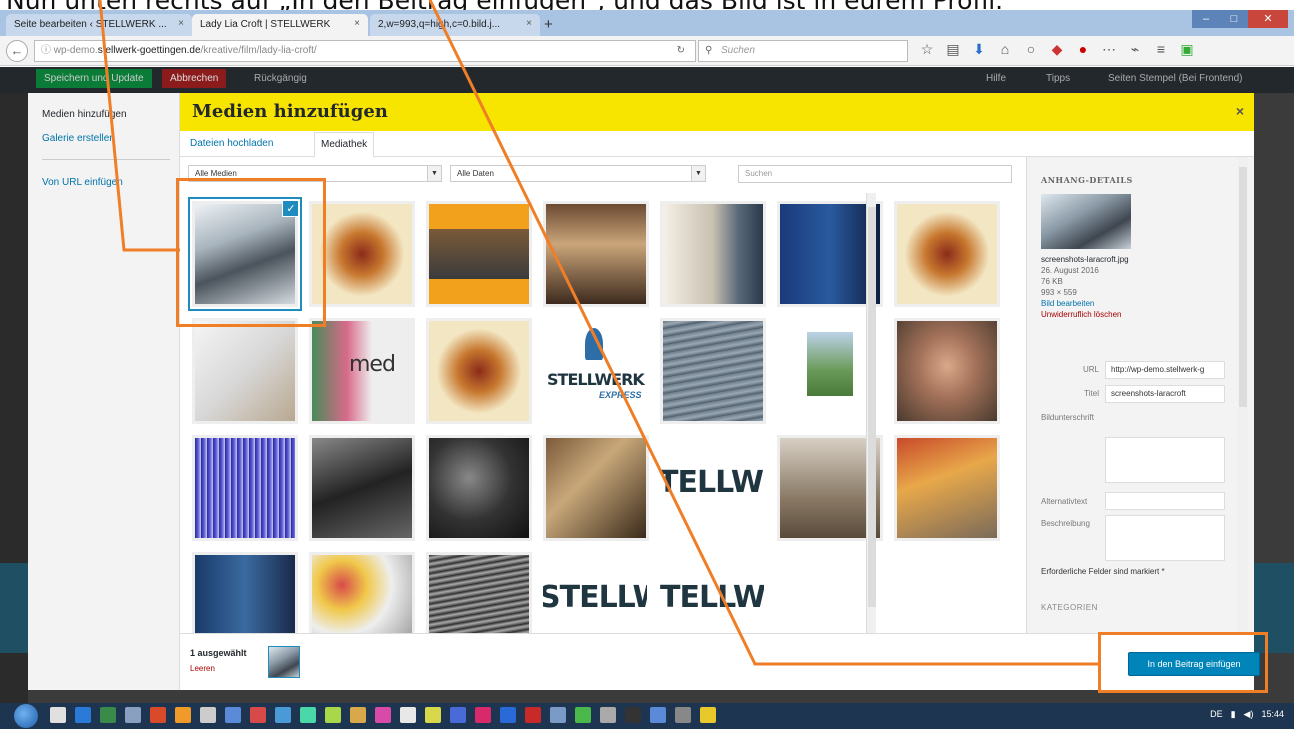  I want to click on clock: 15:44, so click(1272, 714).